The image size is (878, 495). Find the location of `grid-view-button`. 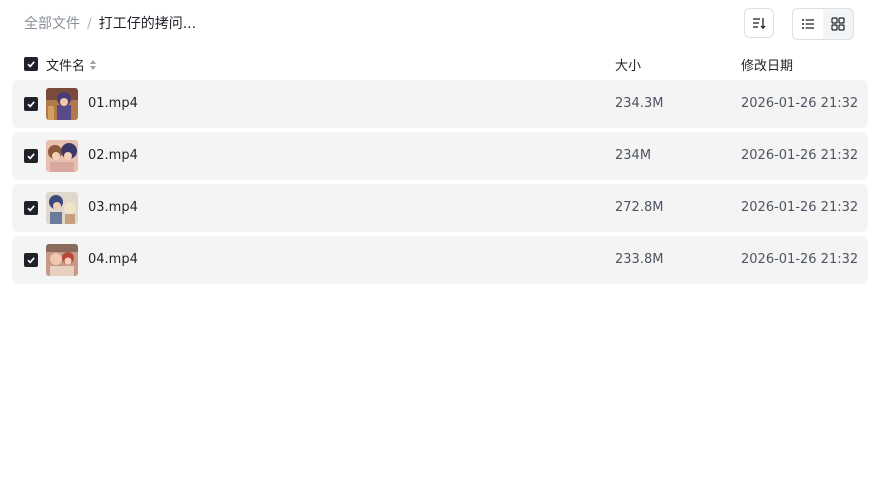

grid-view-button is located at coordinates (838, 24).